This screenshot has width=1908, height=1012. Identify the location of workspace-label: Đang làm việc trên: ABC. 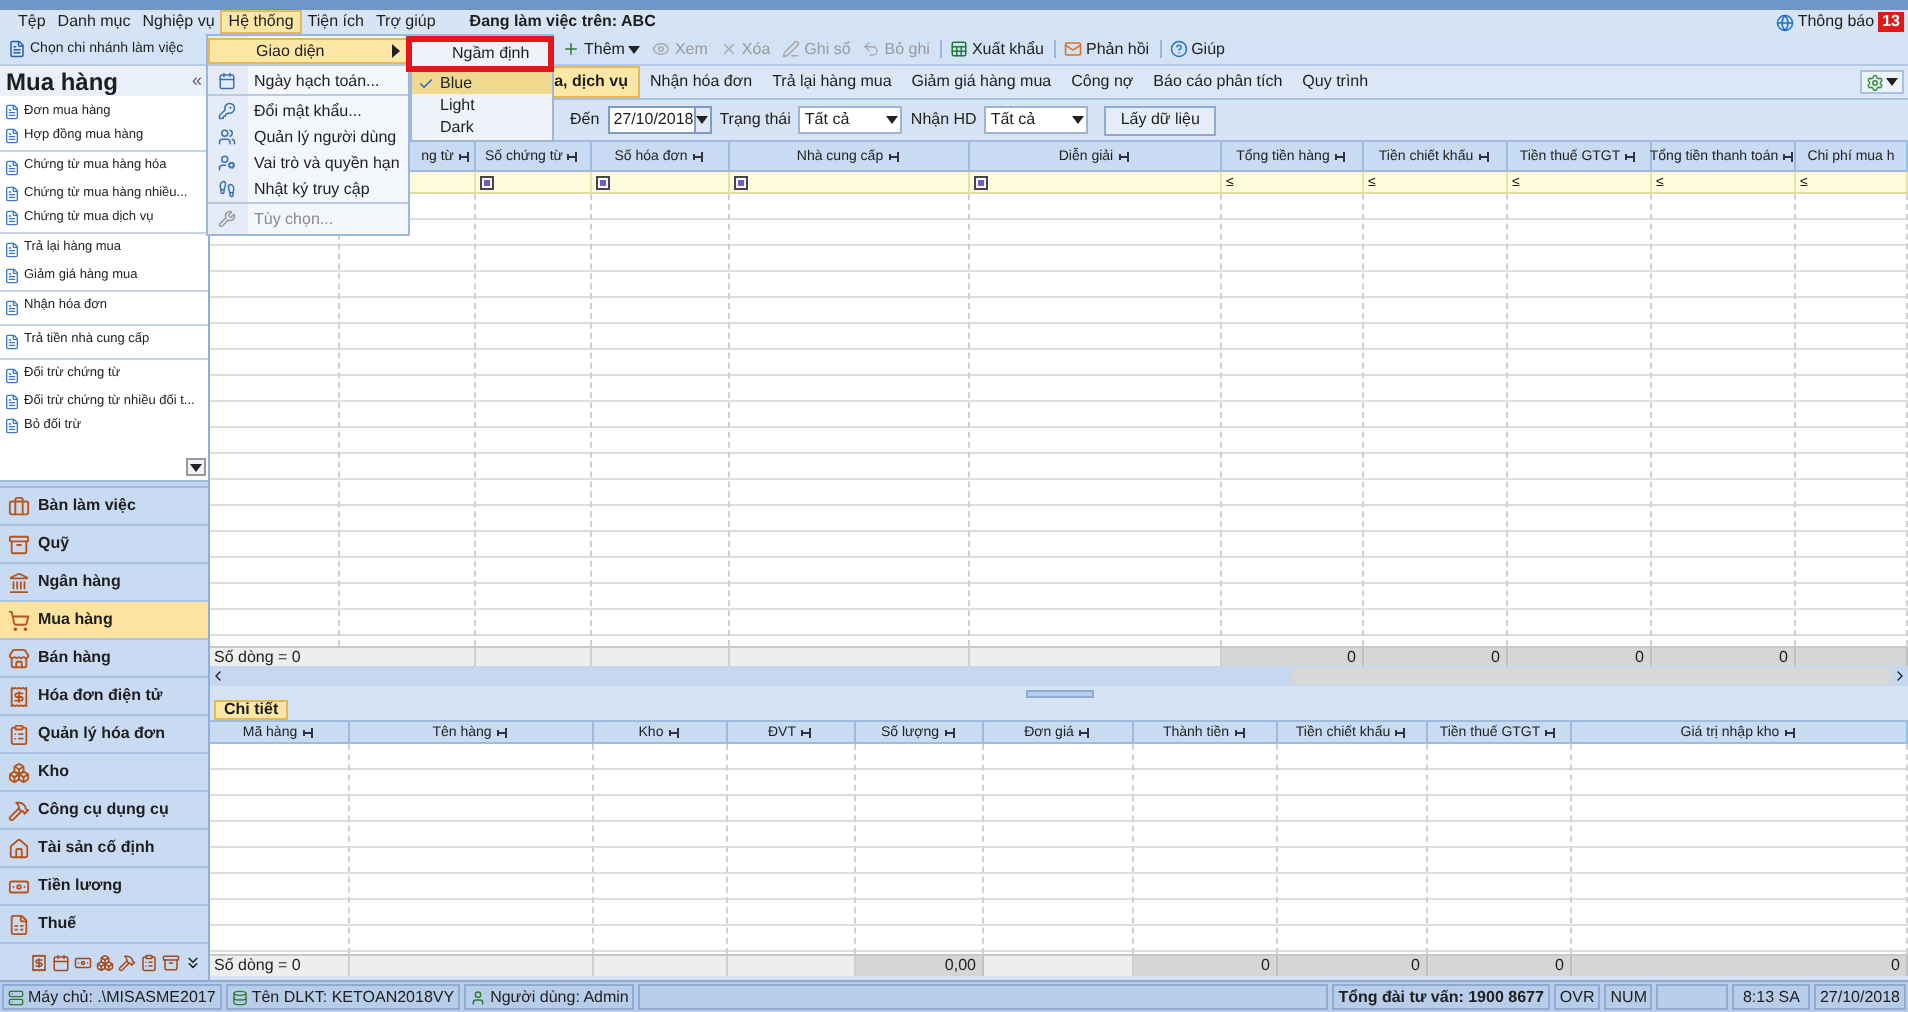
(562, 22).